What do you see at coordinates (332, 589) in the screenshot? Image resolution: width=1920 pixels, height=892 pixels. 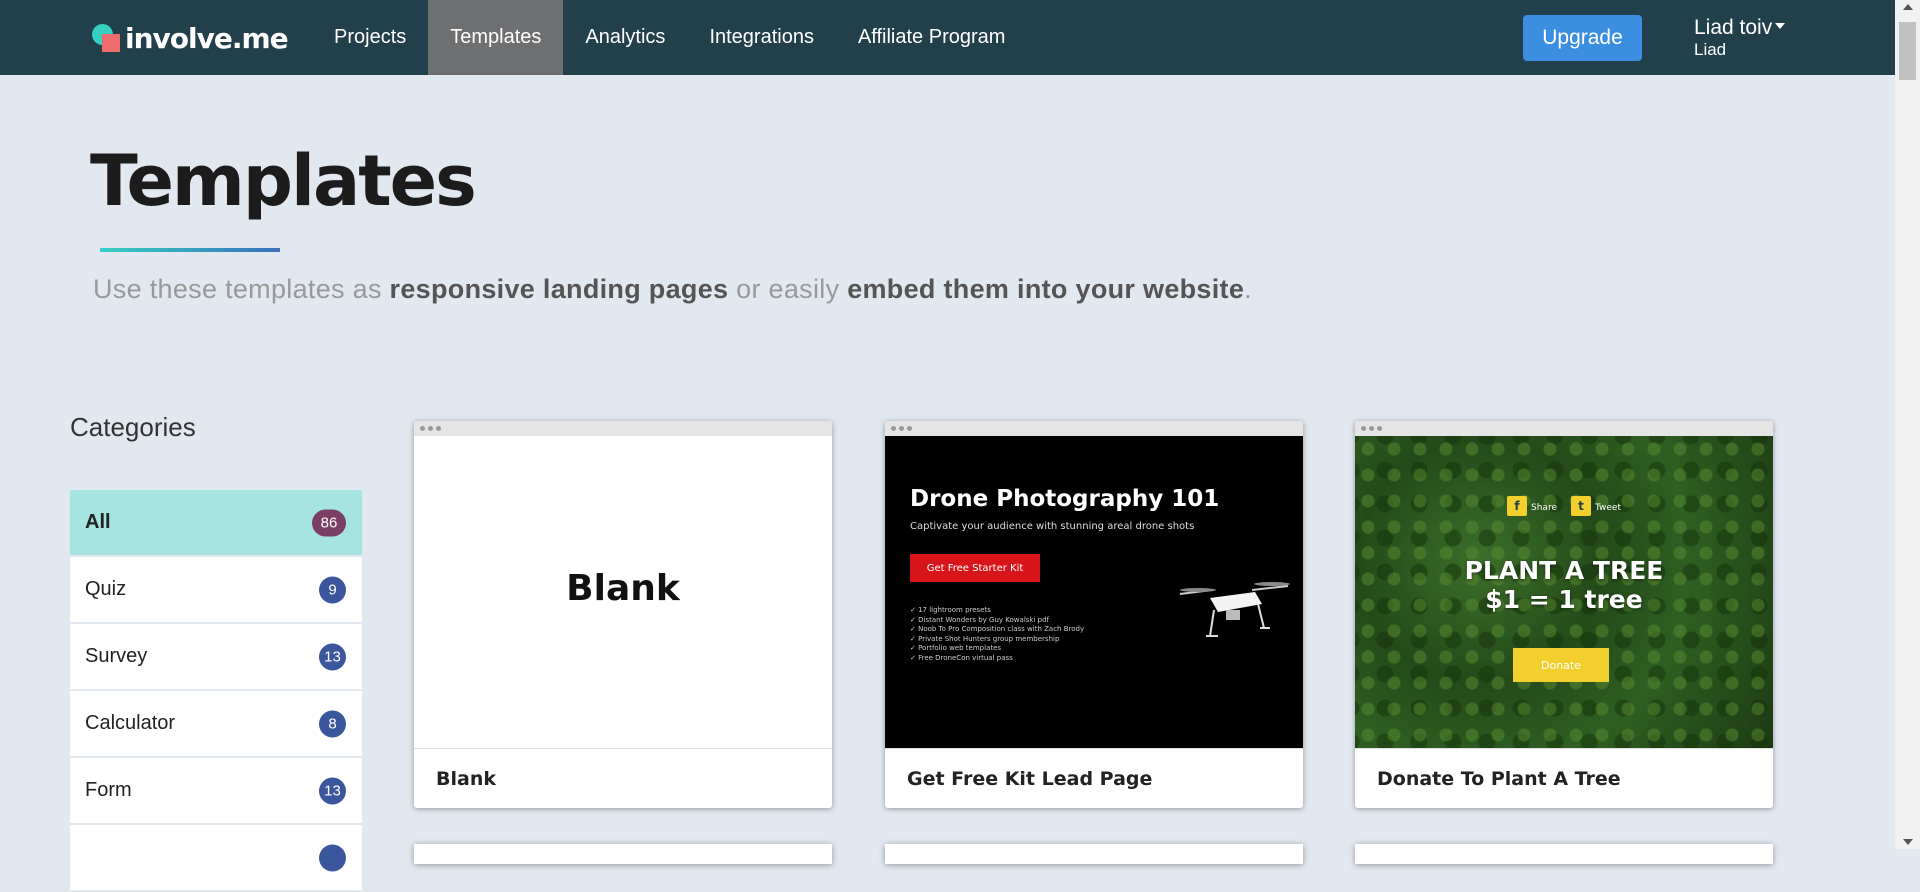 I see `category-count-badge: 9` at bounding box center [332, 589].